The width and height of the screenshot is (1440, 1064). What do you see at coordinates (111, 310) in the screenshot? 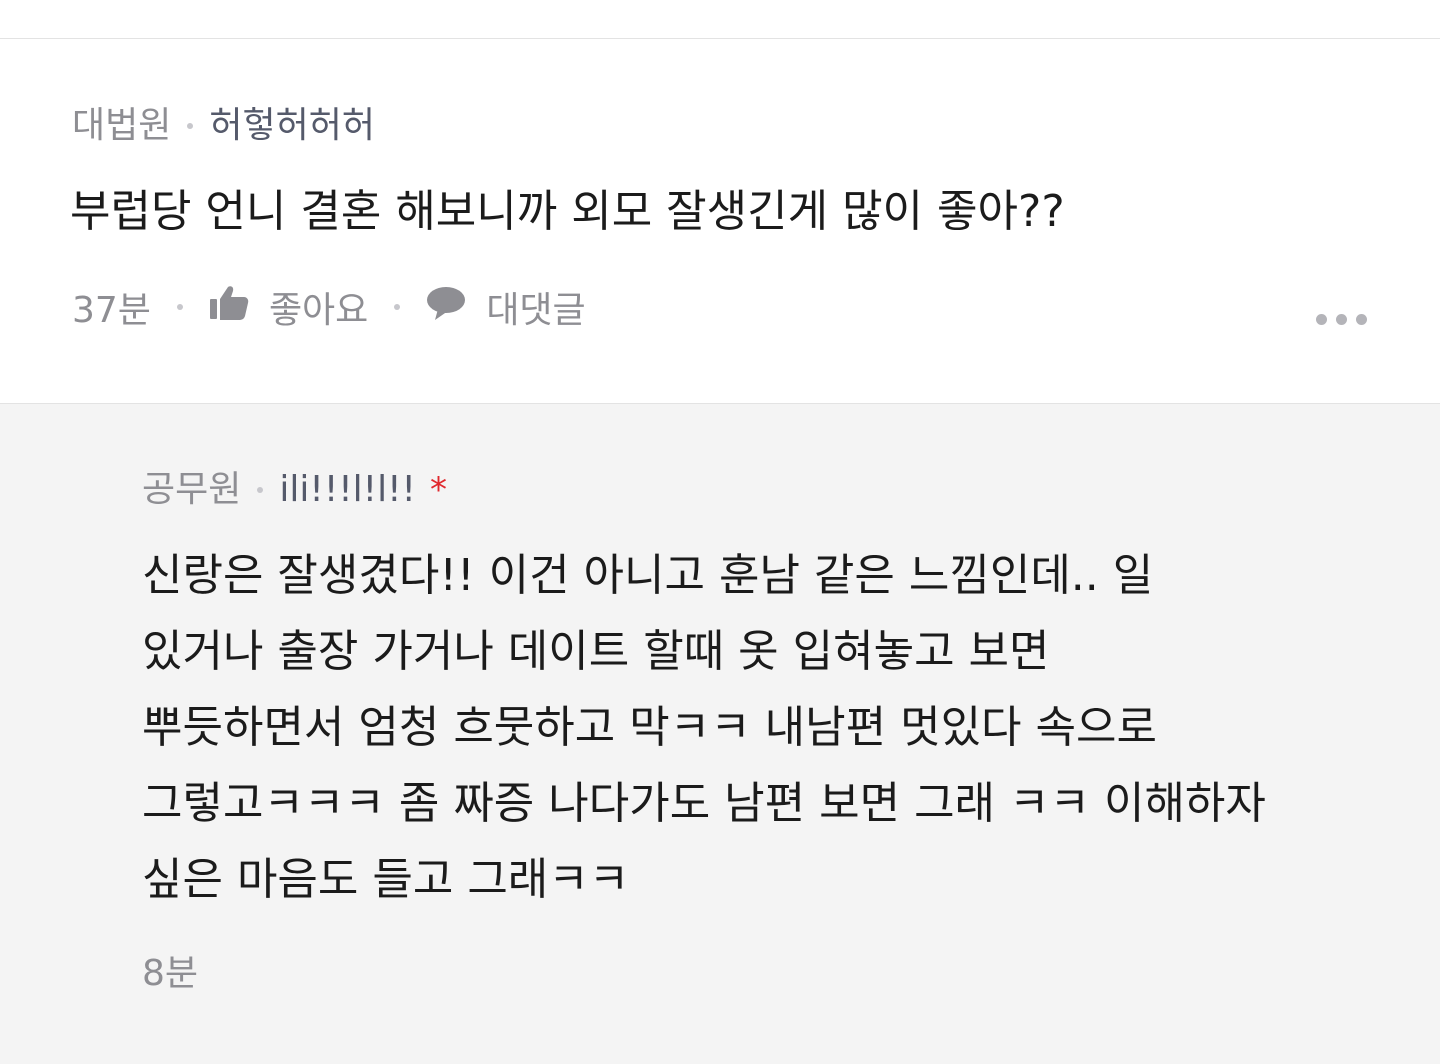
I see `comment-time: 37분` at bounding box center [111, 310].